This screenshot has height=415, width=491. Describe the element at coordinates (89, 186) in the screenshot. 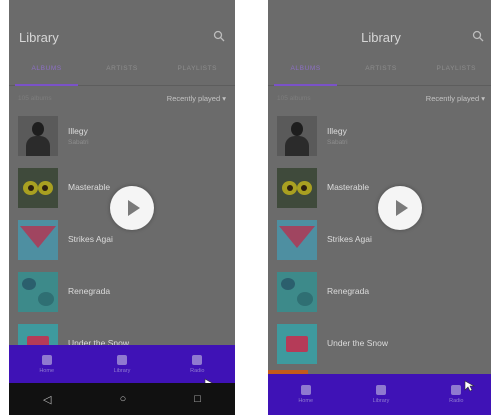

I see `album-title: Masterable` at that location.